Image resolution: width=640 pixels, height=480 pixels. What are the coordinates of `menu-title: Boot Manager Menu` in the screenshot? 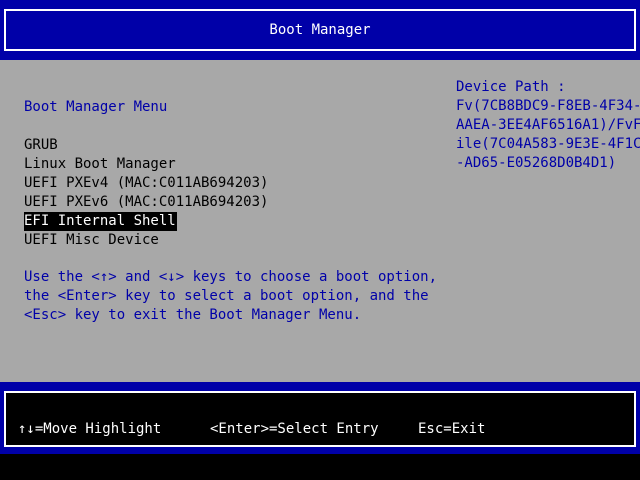 It's located at (96, 107).